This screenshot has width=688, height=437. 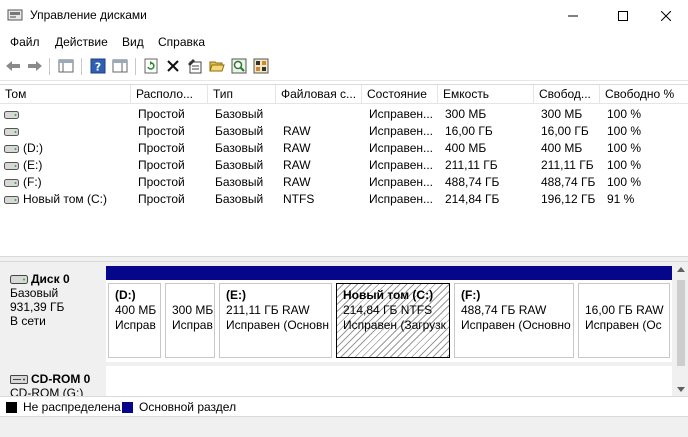 I want to click on volume-cell, so click(x=65, y=131).